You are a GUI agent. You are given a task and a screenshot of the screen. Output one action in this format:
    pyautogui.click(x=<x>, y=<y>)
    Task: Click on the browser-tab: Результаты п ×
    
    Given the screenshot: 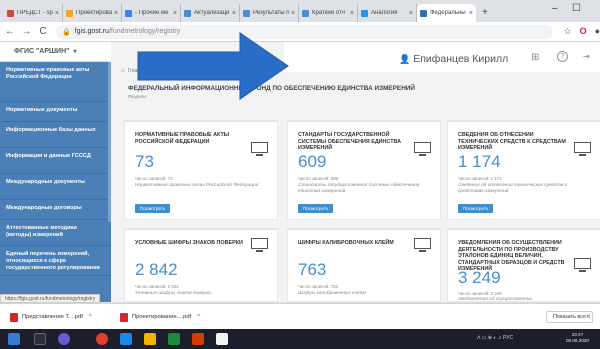 What is the action you would take?
    pyautogui.click(x=269, y=13)
    